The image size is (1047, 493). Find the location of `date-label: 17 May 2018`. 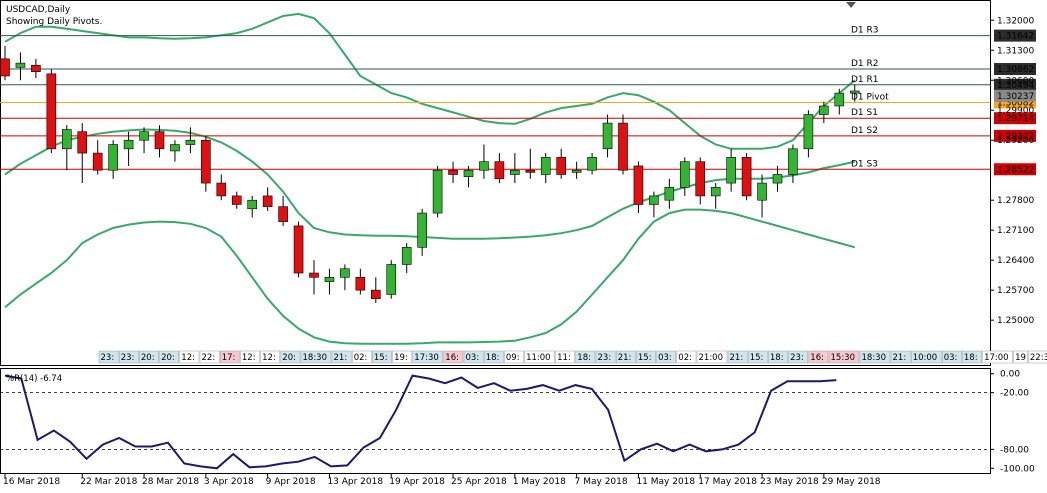

date-label: 17 May 2018 is located at coordinates (727, 482).